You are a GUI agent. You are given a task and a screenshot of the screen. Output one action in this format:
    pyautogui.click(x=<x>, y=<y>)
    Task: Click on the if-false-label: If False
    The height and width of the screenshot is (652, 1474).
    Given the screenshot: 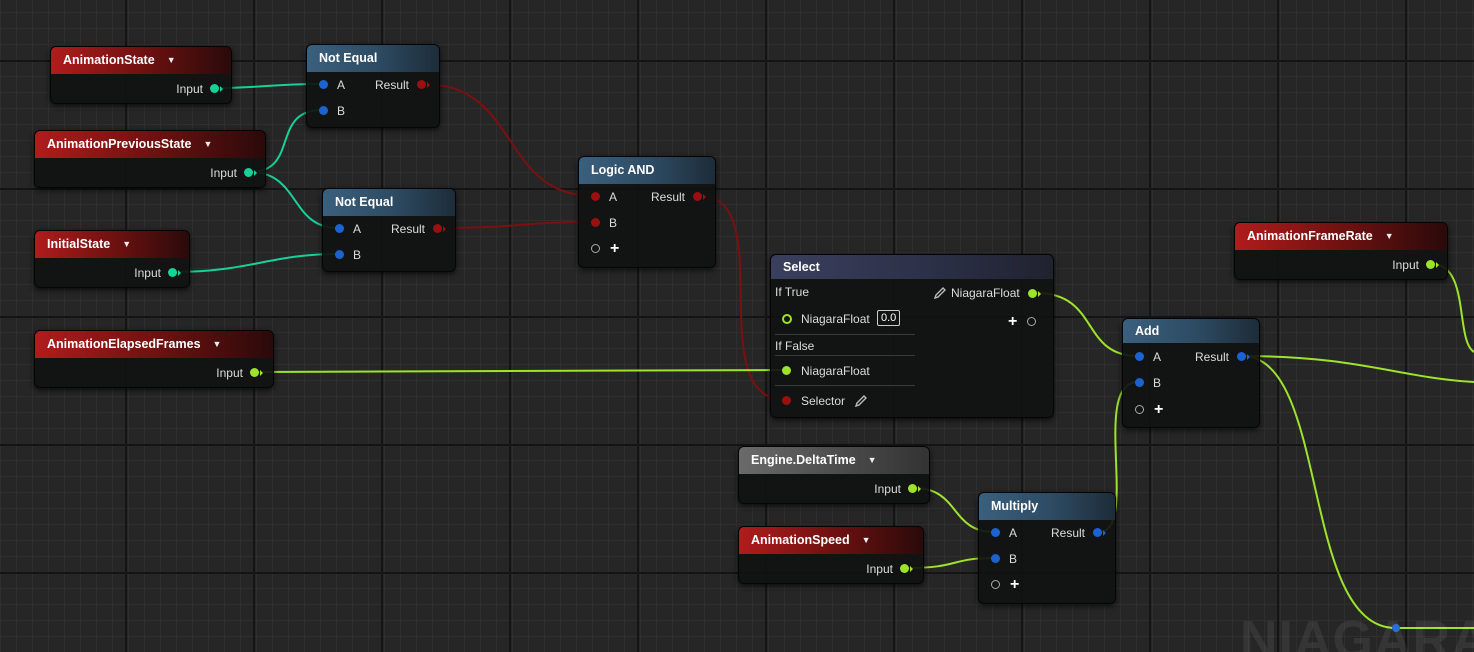 What is the action you would take?
    pyautogui.click(x=795, y=346)
    